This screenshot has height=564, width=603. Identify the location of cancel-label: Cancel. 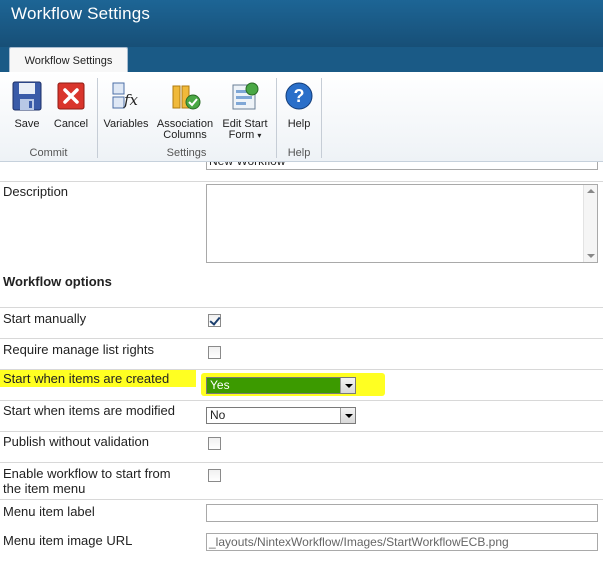
(71, 124).